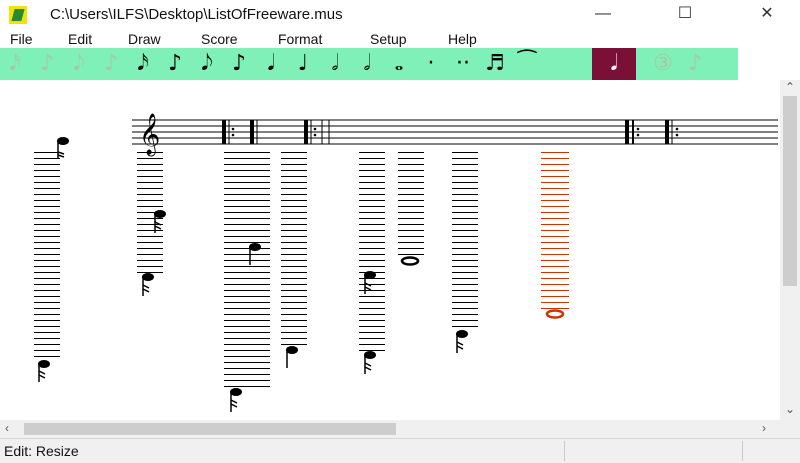 Image resolution: width=800 pixels, height=463 pixels. I want to click on minimize-button: —, so click(603, 15).